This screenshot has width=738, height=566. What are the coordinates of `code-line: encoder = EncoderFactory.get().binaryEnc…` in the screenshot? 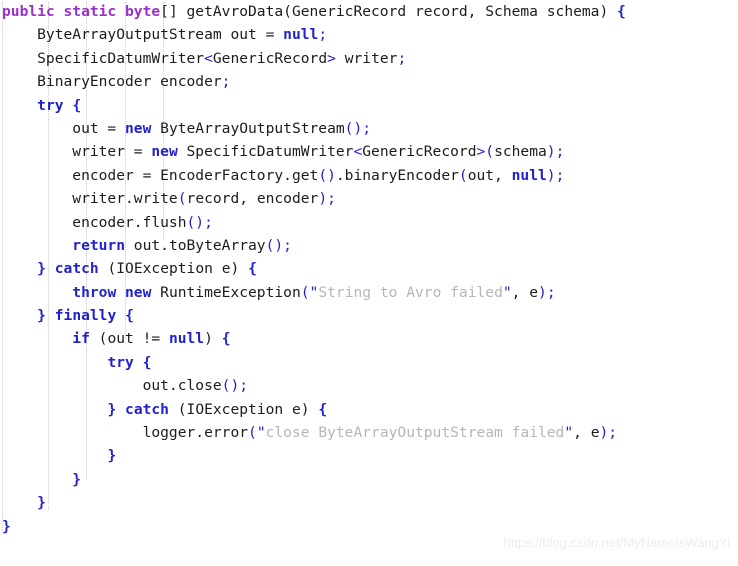 It's located at (369, 175).